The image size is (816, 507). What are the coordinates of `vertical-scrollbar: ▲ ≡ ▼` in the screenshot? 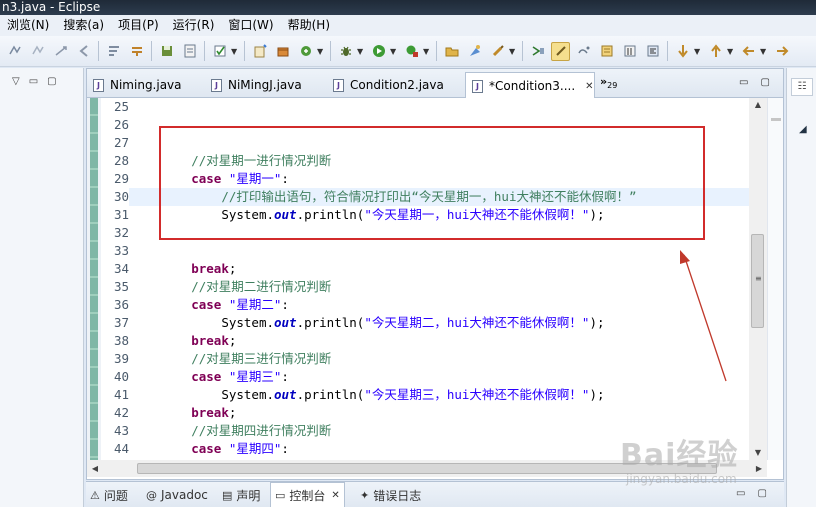 It's located at (758, 279).